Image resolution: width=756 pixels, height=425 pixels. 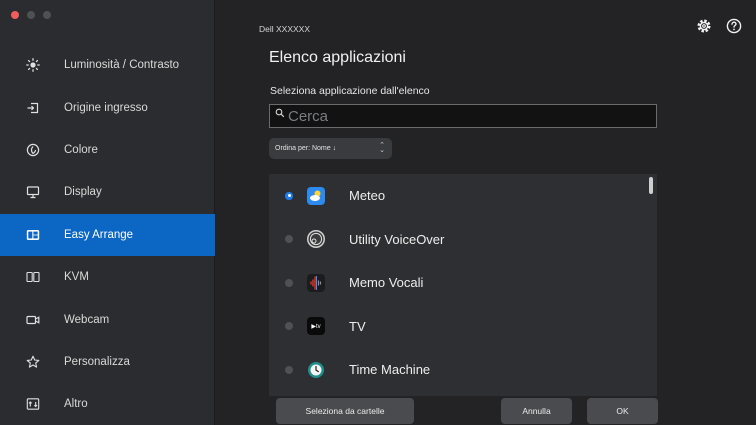 What do you see at coordinates (357, 326) in the screenshot?
I see `app-name: TV` at bounding box center [357, 326].